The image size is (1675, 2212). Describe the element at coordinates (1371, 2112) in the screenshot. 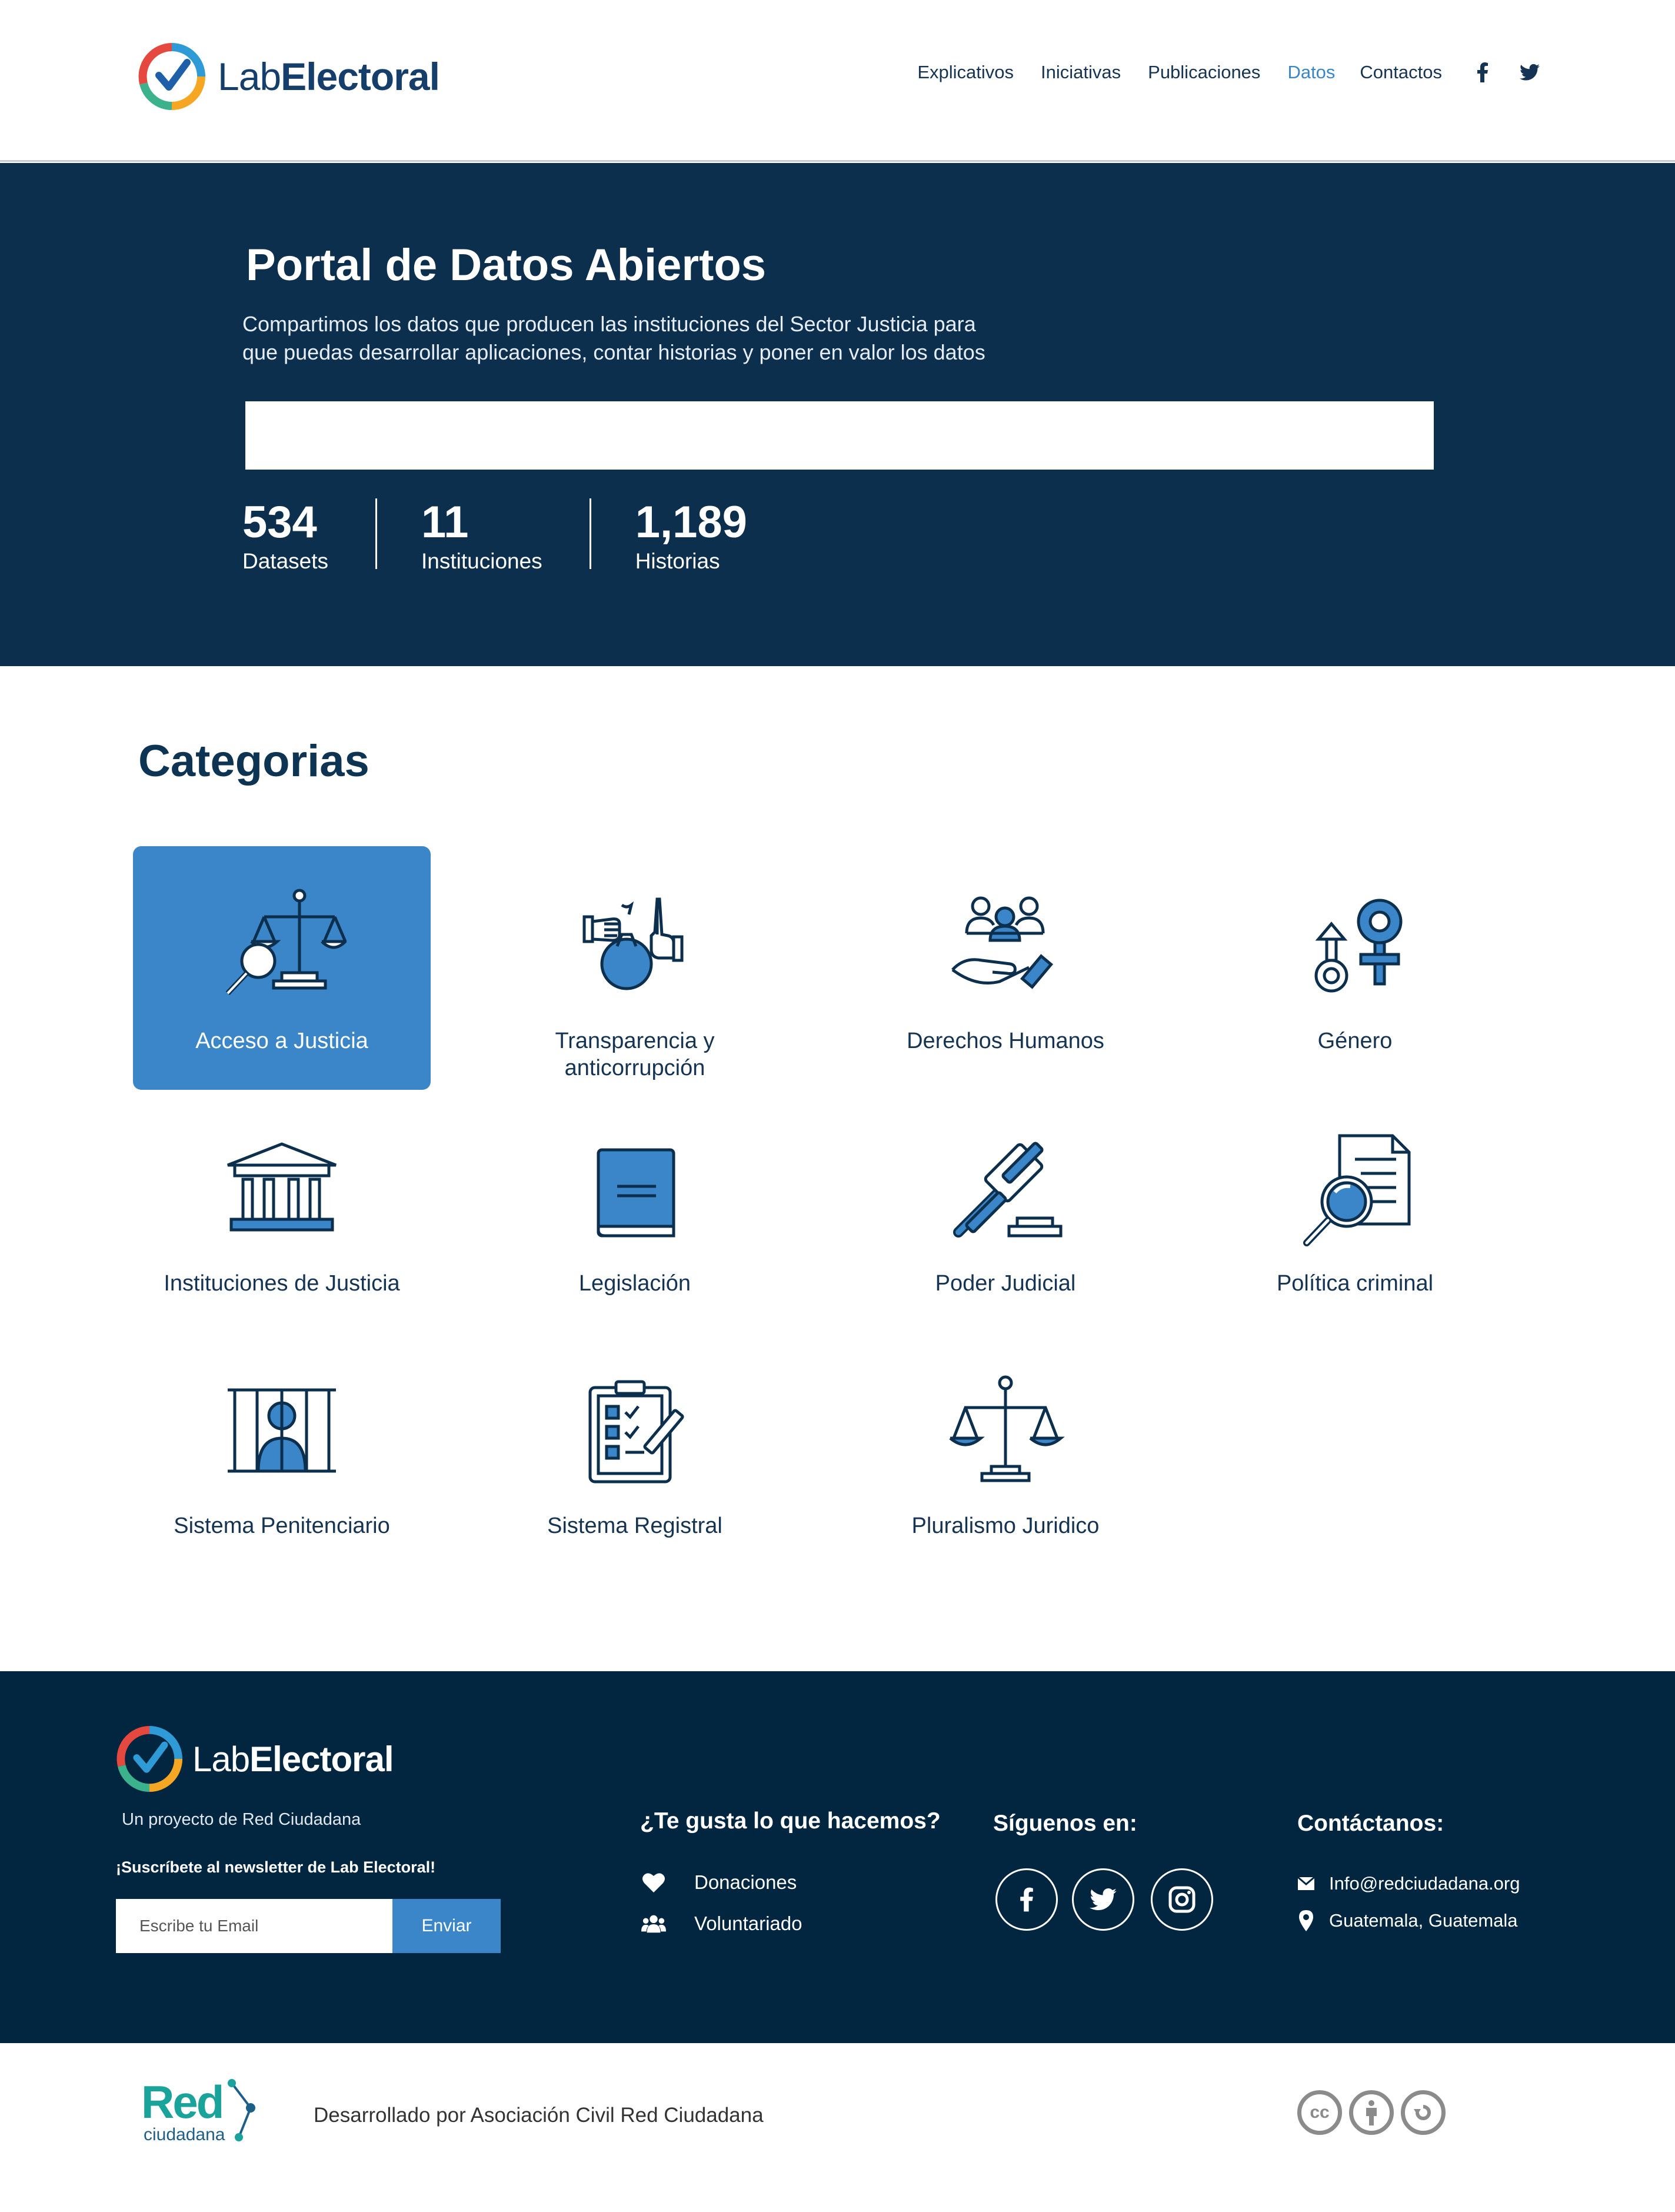

I see `attribution-icon` at that location.